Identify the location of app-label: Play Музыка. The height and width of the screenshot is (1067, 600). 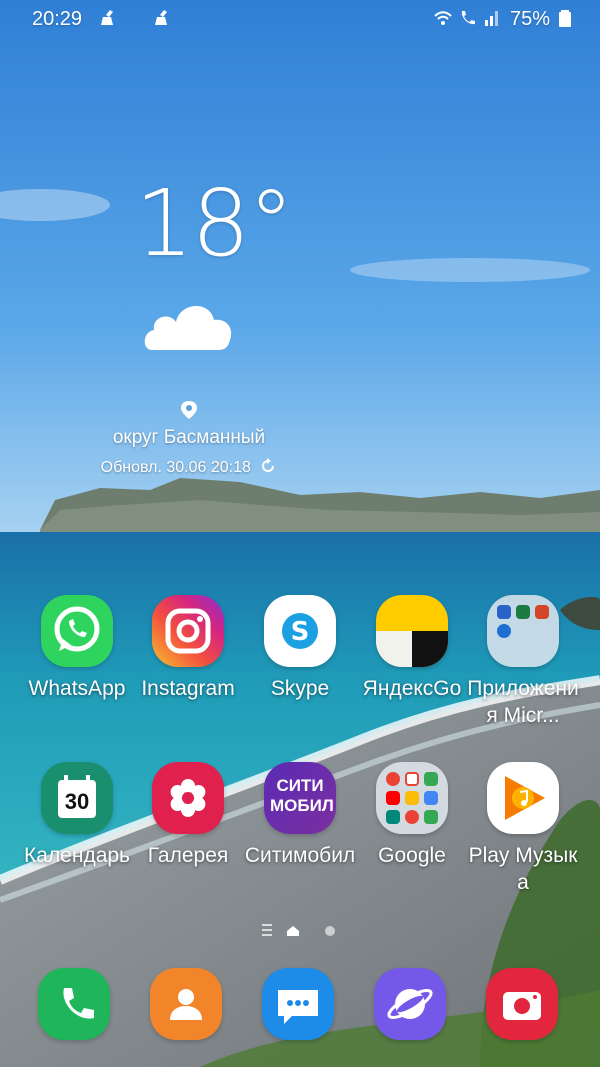
(523, 869).